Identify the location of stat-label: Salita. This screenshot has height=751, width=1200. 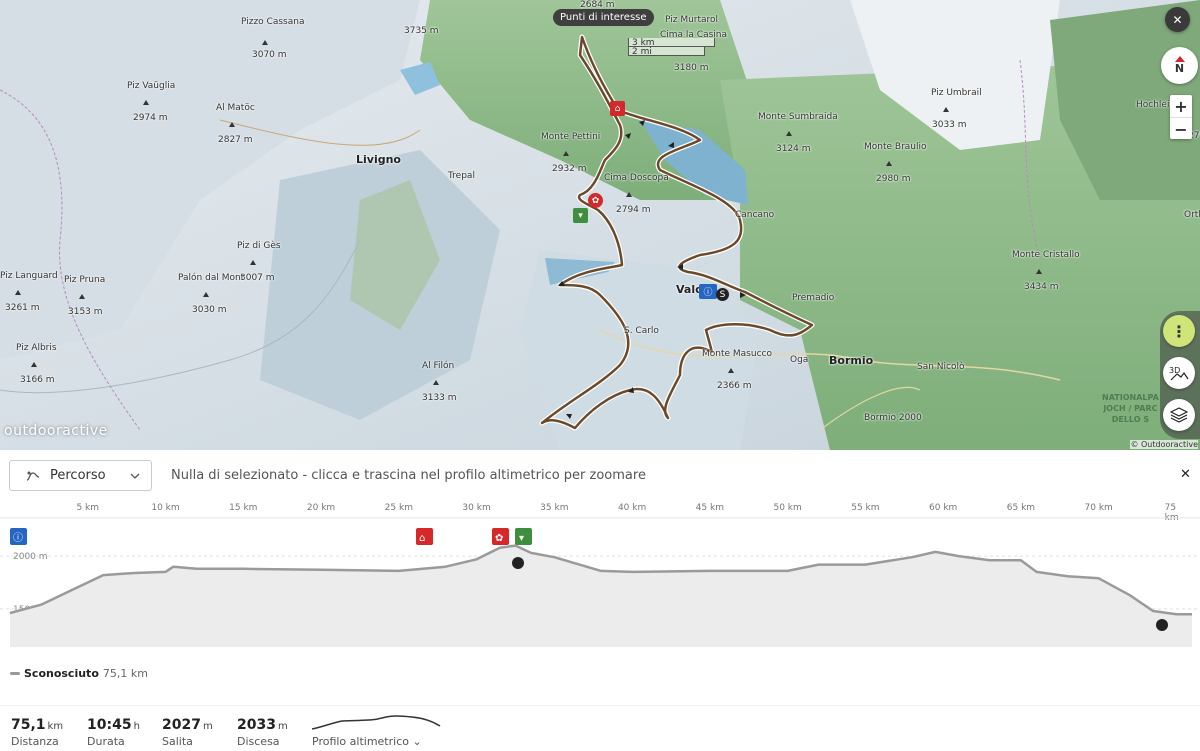
(177, 741).